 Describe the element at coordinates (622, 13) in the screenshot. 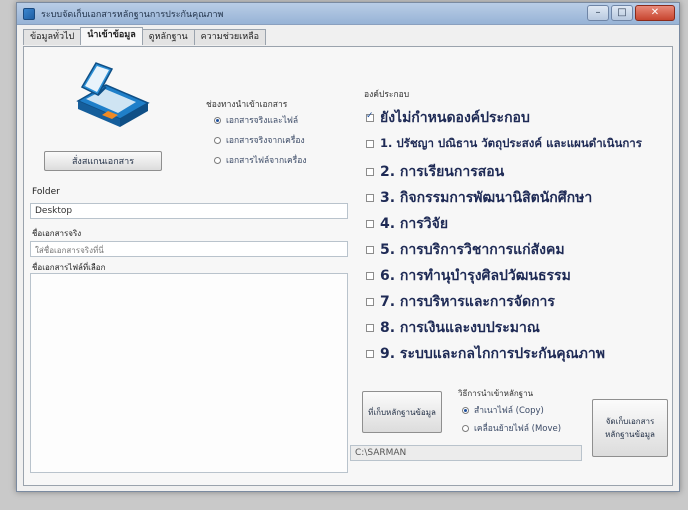

I see `maximize-button: □` at that location.